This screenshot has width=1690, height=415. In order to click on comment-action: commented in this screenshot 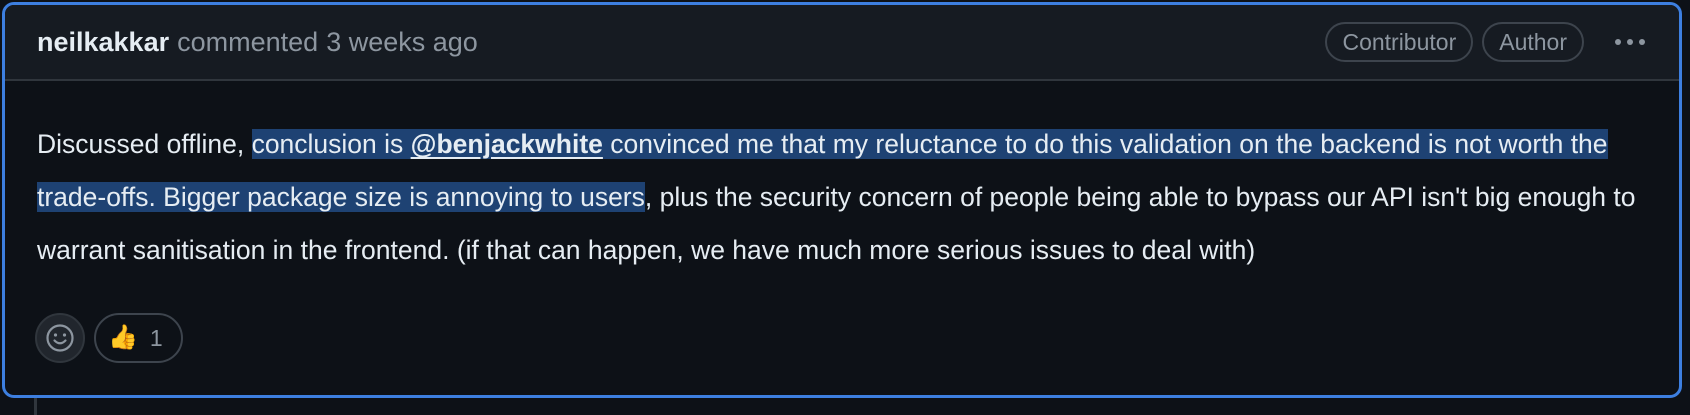, I will do `click(248, 41)`.